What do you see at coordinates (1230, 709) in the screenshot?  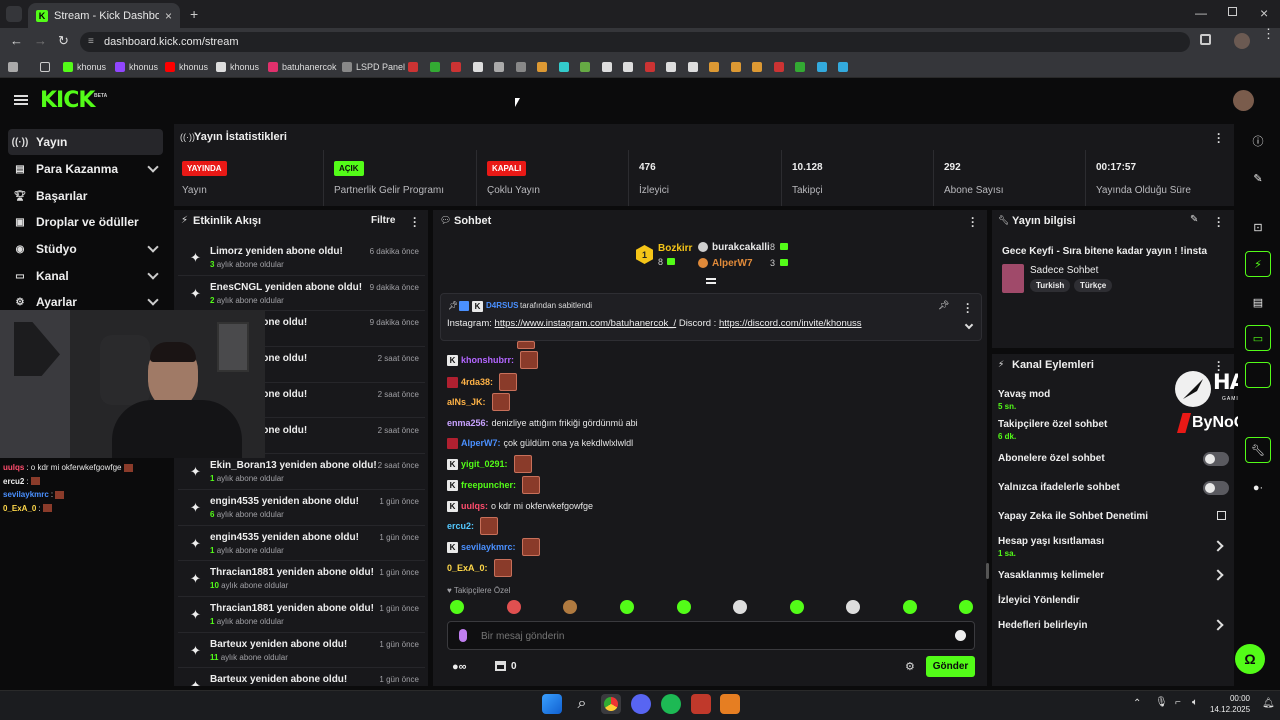 I see `clock-date: 14.12.2025` at bounding box center [1230, 709].